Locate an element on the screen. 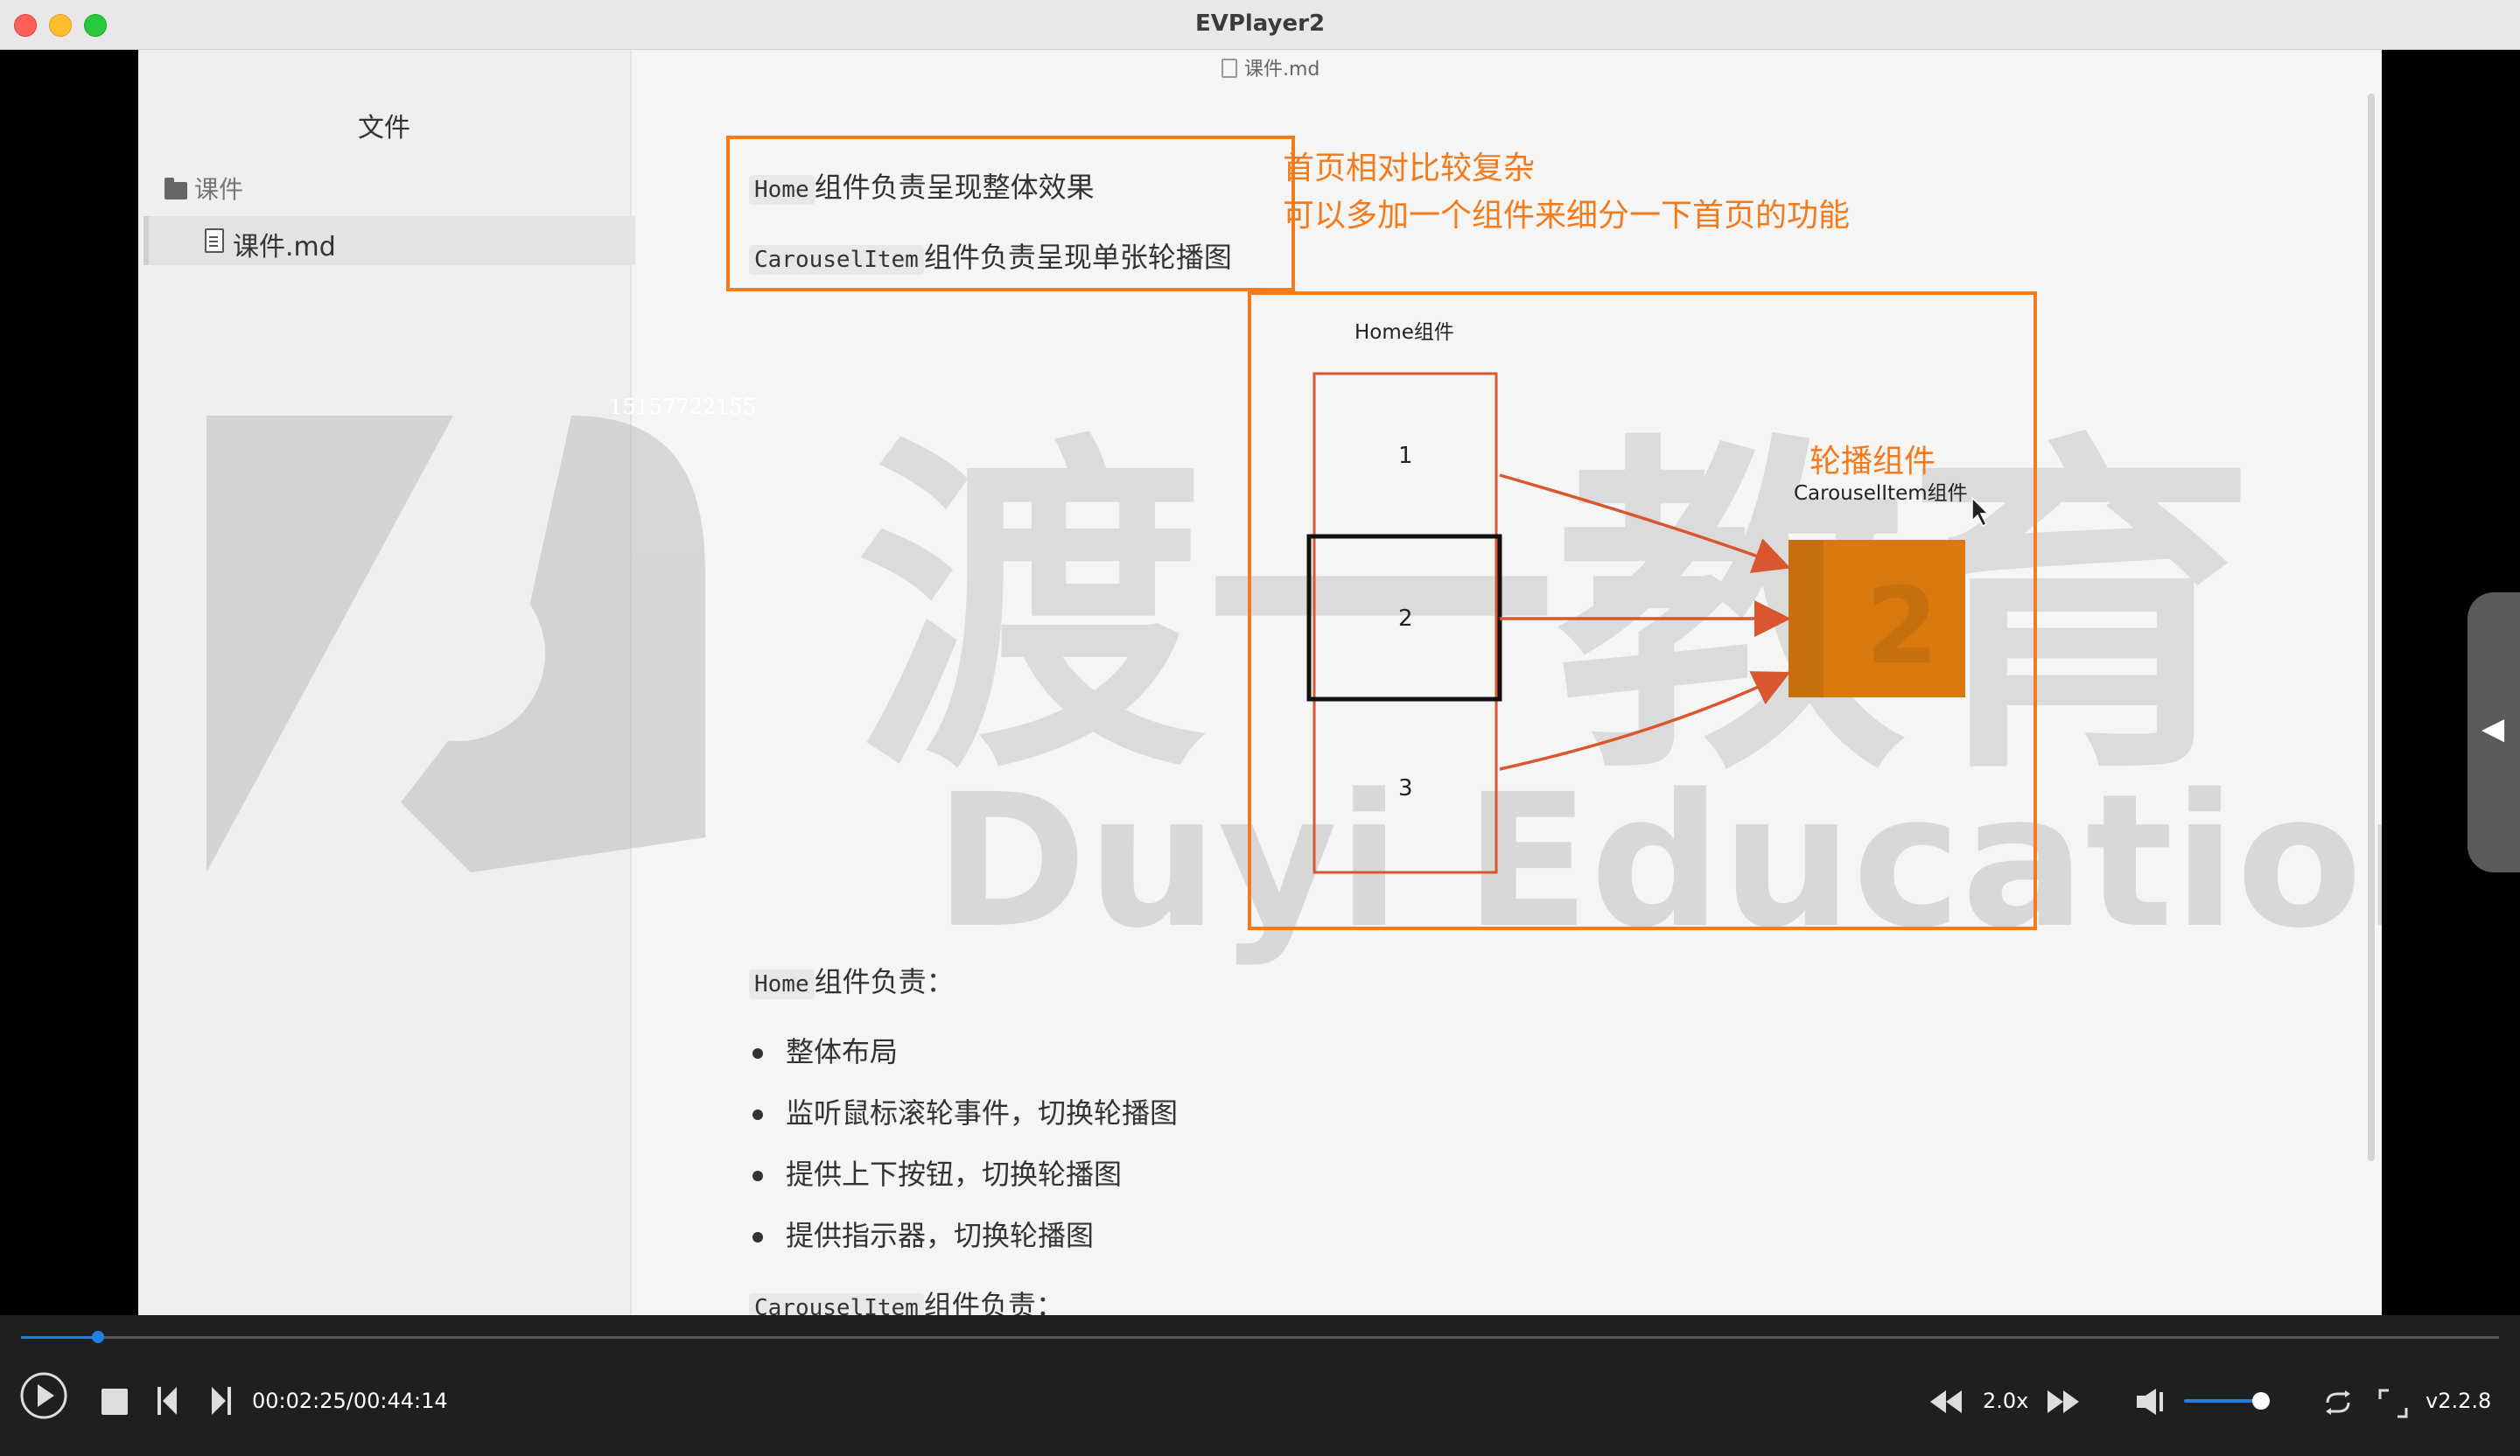  version-label: v2.2.8 is located at coordinates (2459, 1401).